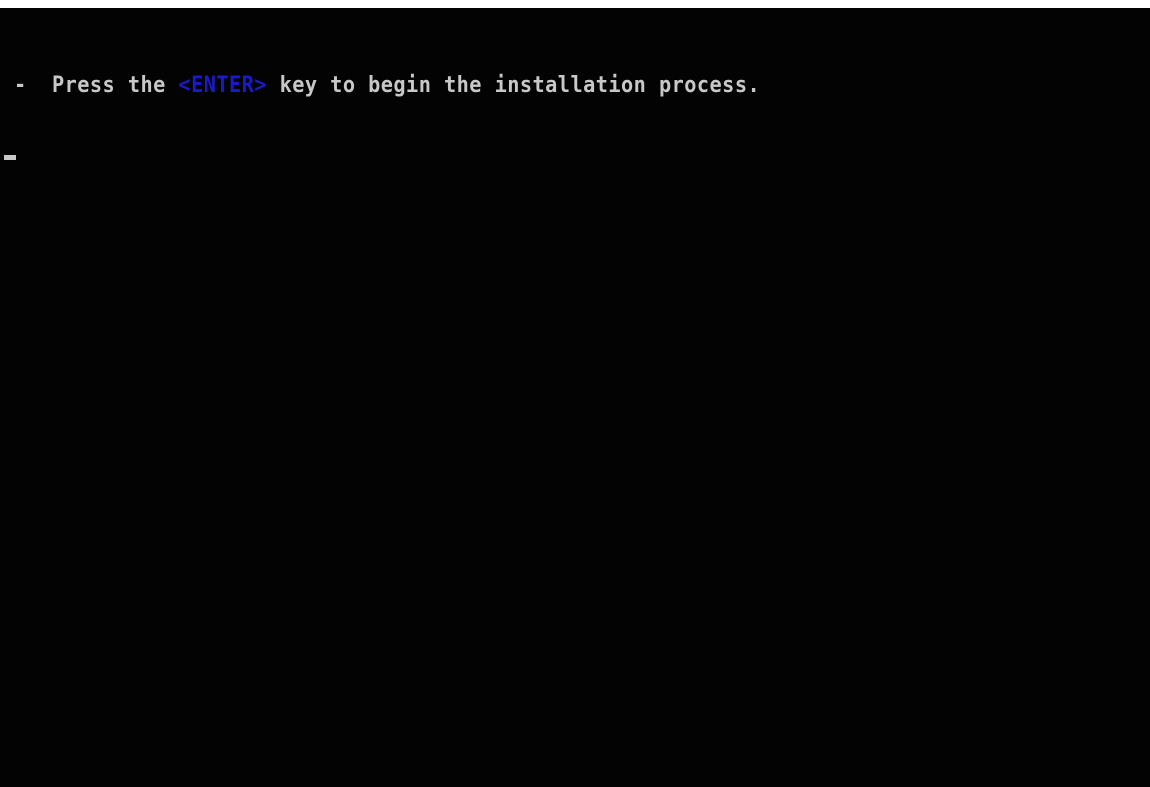 The image size is (1150, 787). Describe the element at coordinates (222, 85) in the screenshot. I see `enter-key-label: <ENTER>` at that location.